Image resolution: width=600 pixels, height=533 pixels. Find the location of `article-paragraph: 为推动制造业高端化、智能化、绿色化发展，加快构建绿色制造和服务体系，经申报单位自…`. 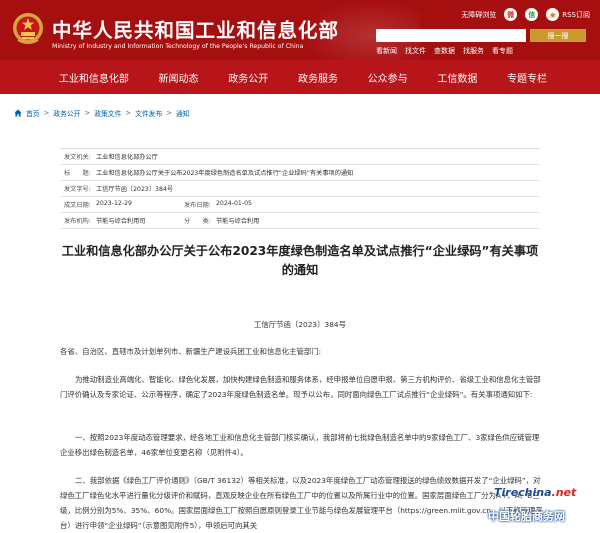

article-paragraph: 为推动制造业高端化、智能化、绿色化发展，加快构建绿色制造和服务体系，经申报单位自… is located at coordinates (300, 387).